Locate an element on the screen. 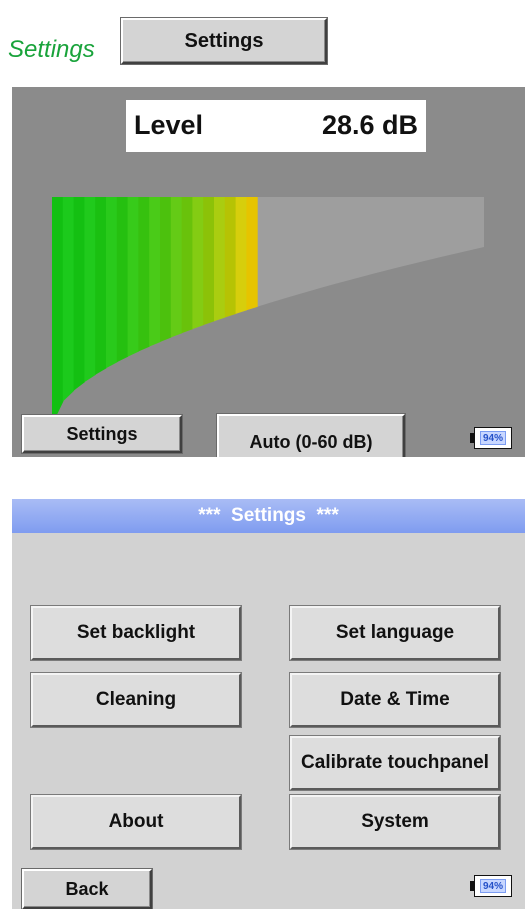 This screenshot has width=525, height=909. about-button: About is located at coordinates (136, 822).